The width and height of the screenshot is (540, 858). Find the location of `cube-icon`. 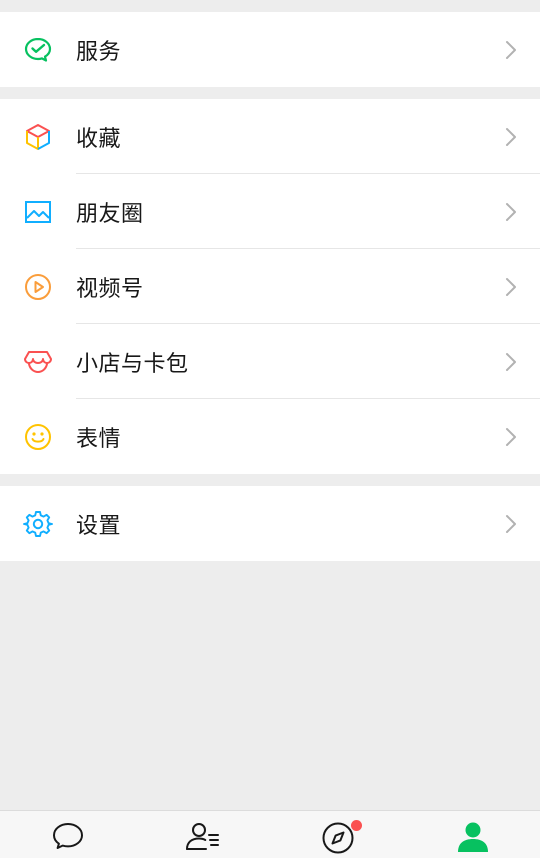

cube-icon is located at coordinates (38, 137).